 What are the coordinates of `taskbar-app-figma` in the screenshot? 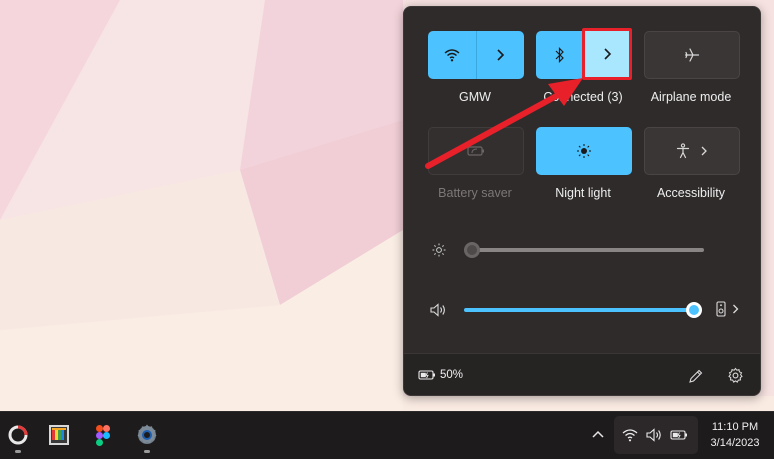 It's located at (103, 435).